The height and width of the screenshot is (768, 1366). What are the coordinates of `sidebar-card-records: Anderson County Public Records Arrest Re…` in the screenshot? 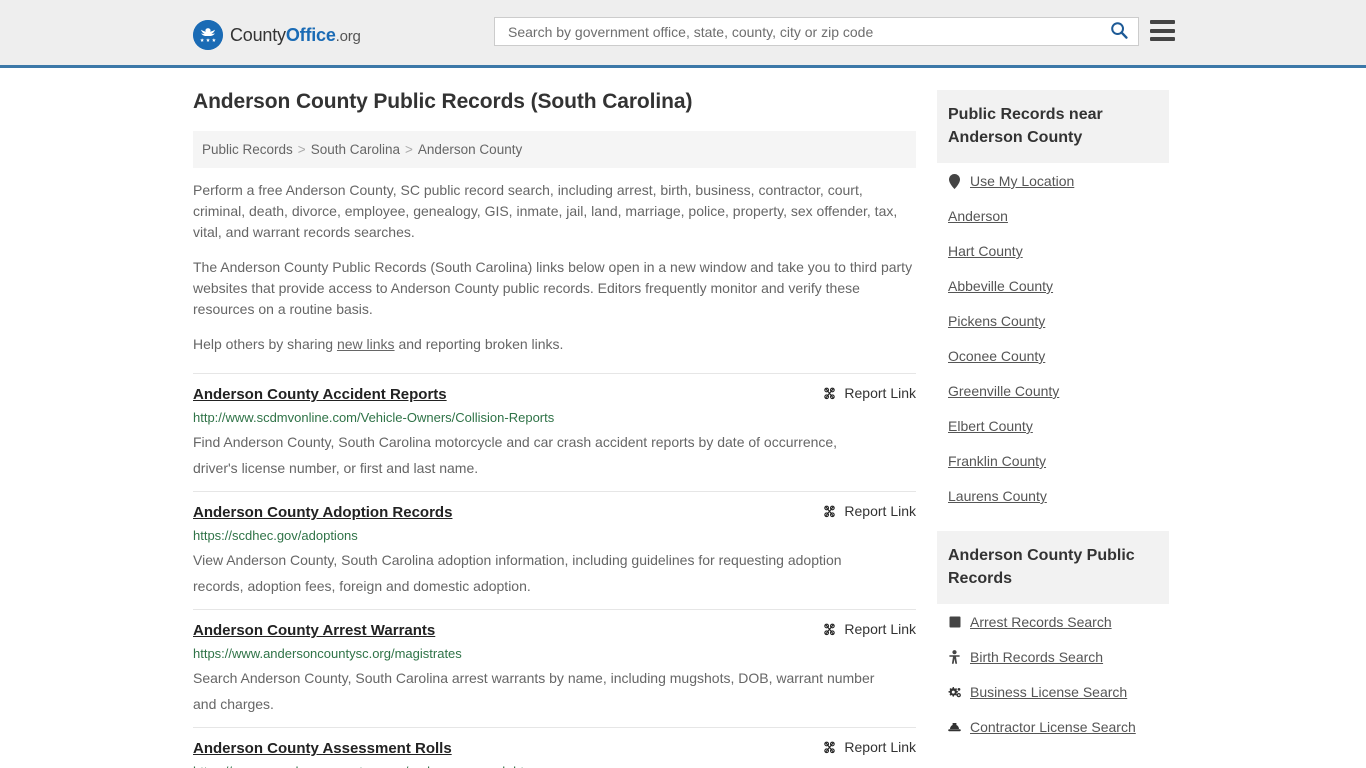 It's located at (1053, 637).